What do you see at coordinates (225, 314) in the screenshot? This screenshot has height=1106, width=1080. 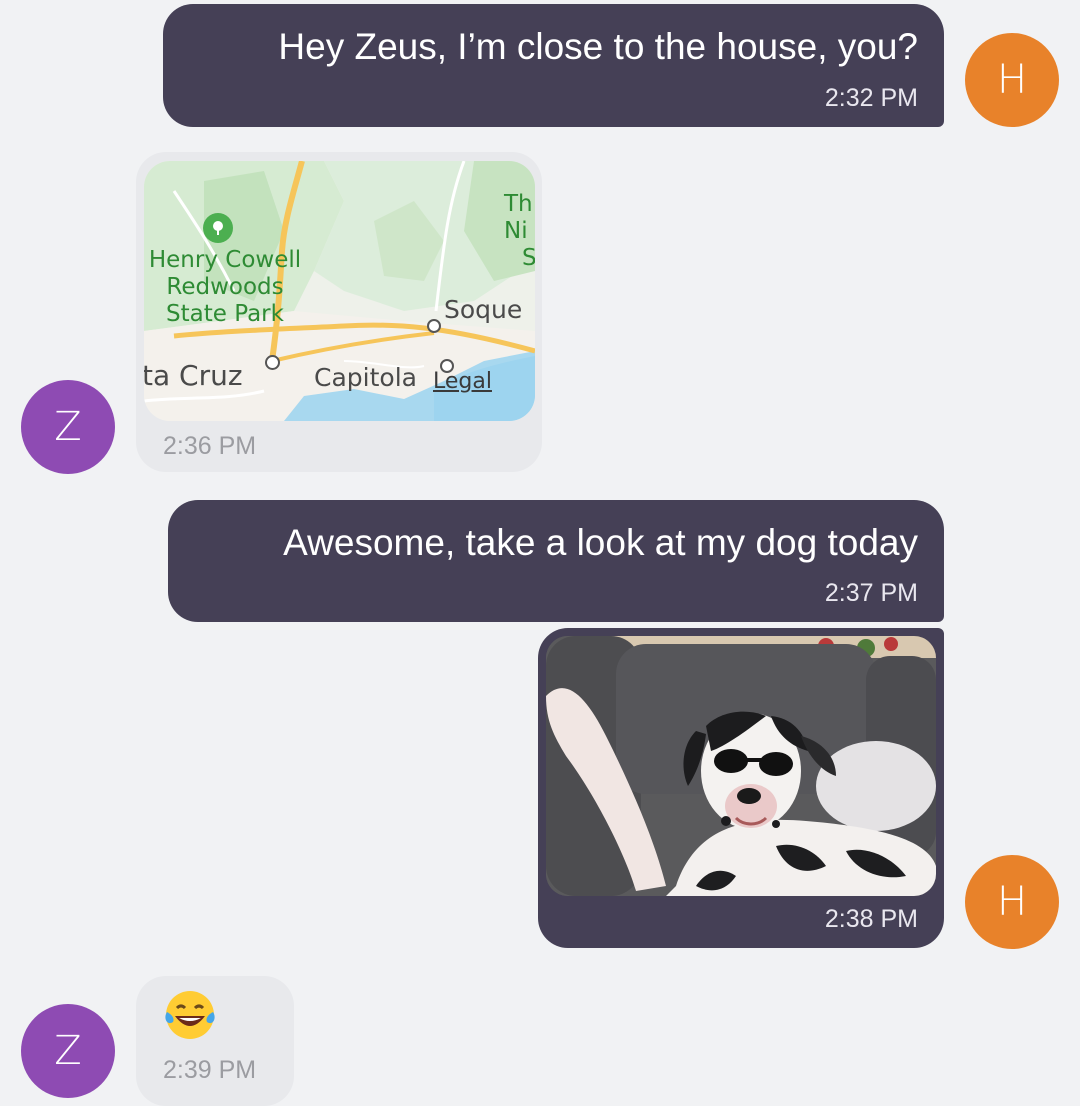 I see `map-label-line: State Park` at bounding box center [225, 314].